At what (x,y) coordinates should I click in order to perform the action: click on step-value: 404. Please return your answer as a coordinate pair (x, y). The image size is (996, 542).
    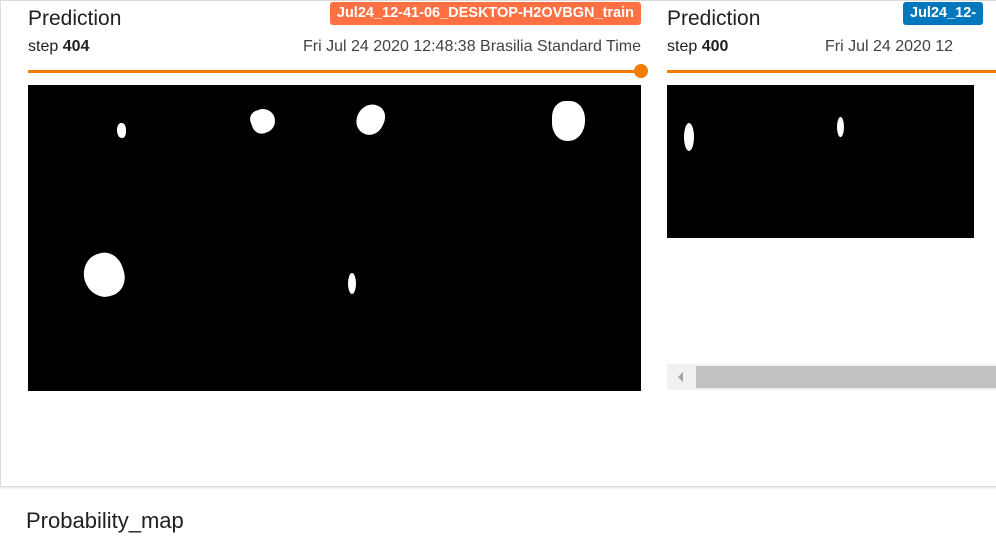
    Looking at the image, I should click on (76, 46).